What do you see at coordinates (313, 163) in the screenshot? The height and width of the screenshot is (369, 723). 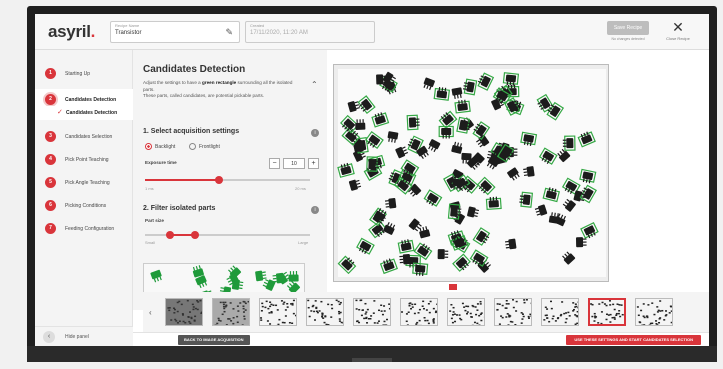 I see `plus-button: +` at bounding box center [313, 163].